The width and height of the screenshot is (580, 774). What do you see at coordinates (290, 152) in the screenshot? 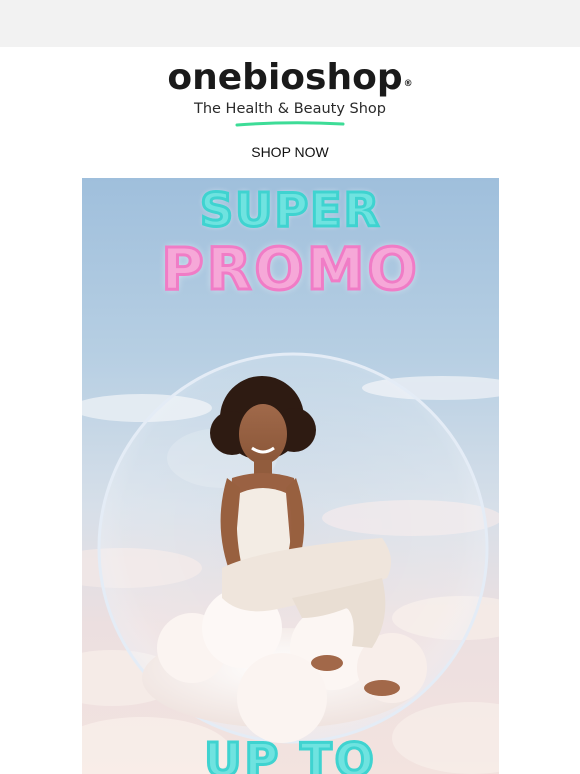
I see `shop-now-link: SHOP NOW` at bounding box center [290, 152].